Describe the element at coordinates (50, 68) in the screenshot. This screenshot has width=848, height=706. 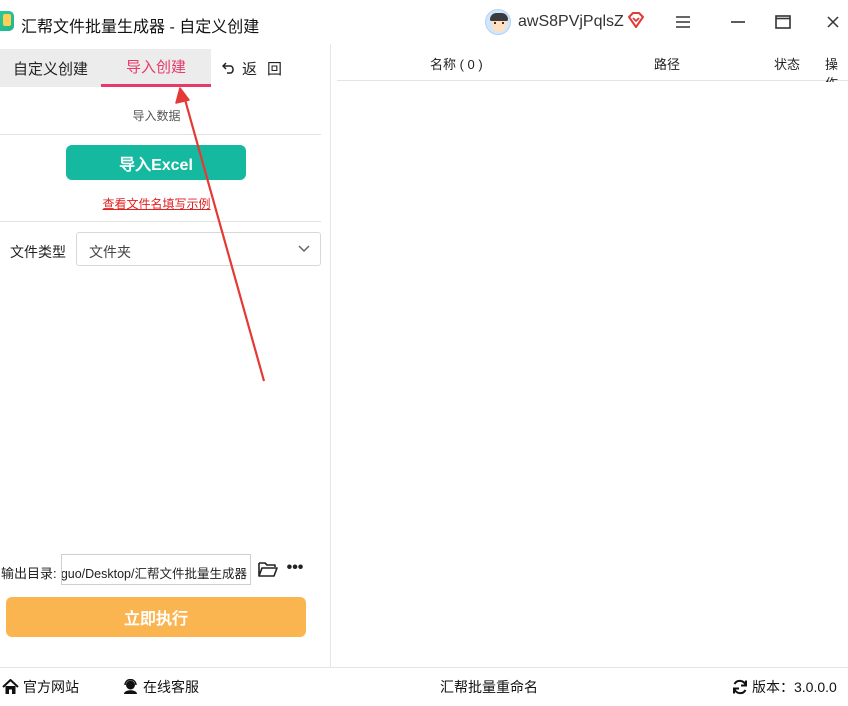
I see `tab-custom-create: 自定义创建` at that location.